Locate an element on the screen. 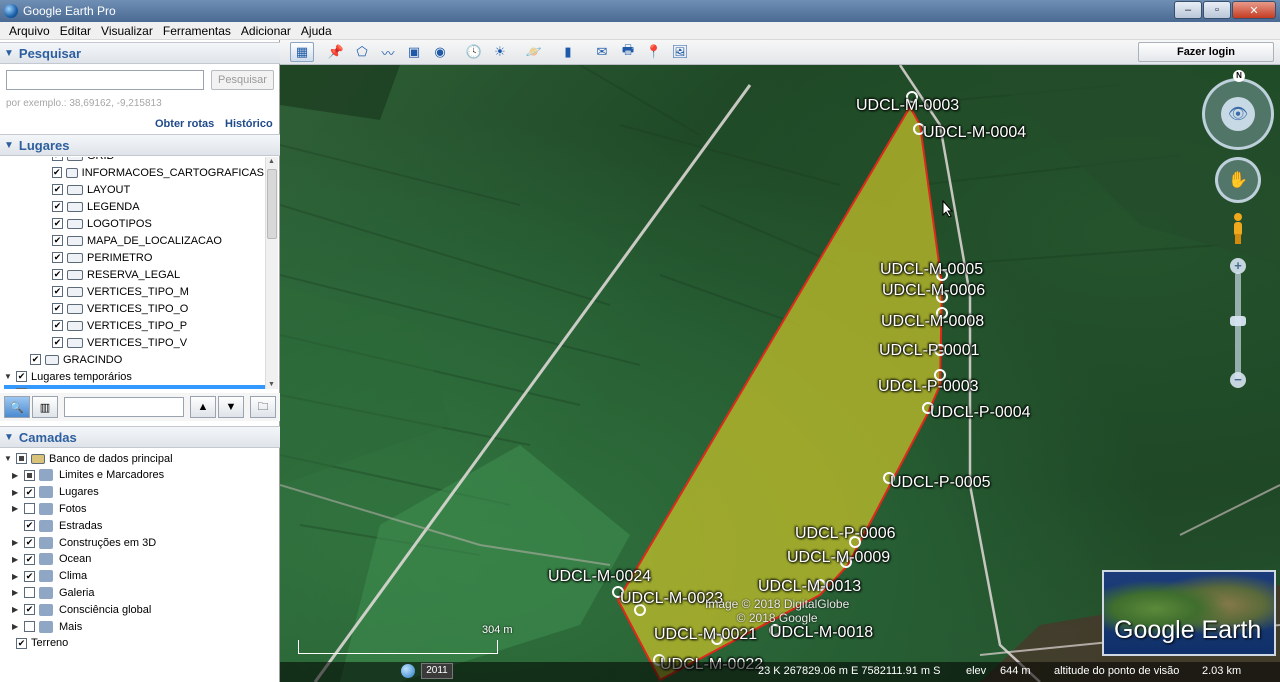 This screenshot has width=1280, height=682. zoom-slider-thumb is located at coordinates (1238, 321).